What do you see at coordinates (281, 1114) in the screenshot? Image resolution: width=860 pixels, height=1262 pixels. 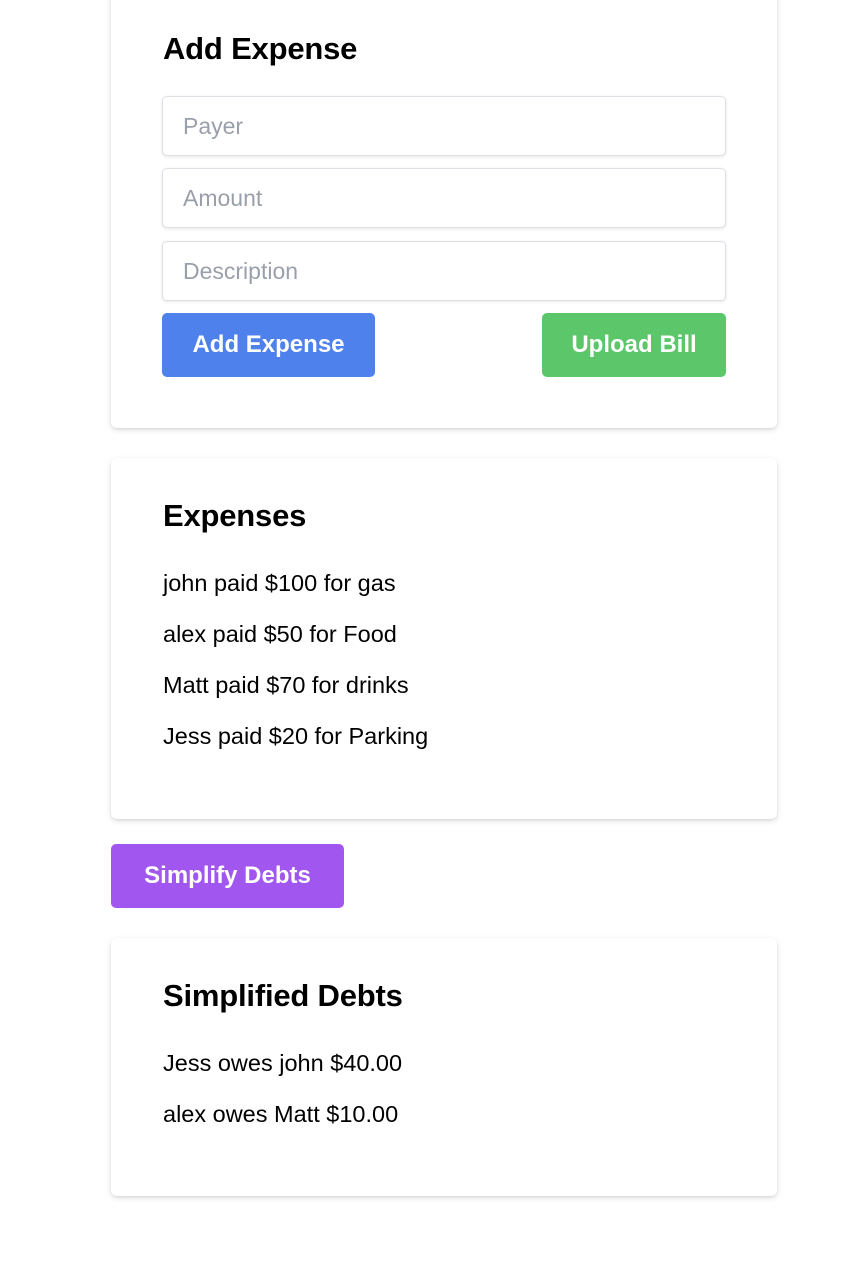 I see `debt-item: alex owes Matt $10.00` at bounding box center [281, 1114].